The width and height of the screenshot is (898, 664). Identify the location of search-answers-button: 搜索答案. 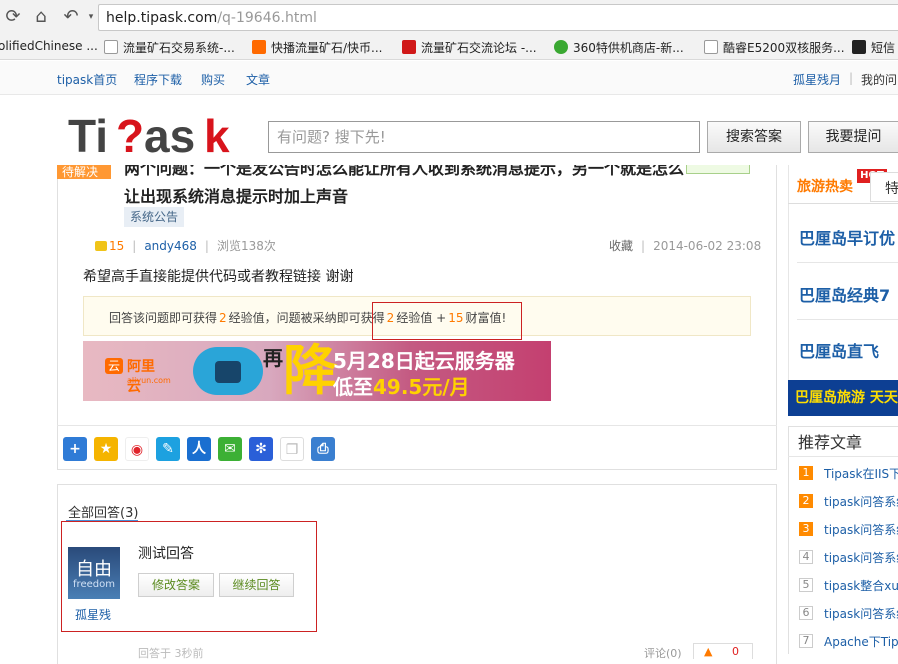
(754, 137).